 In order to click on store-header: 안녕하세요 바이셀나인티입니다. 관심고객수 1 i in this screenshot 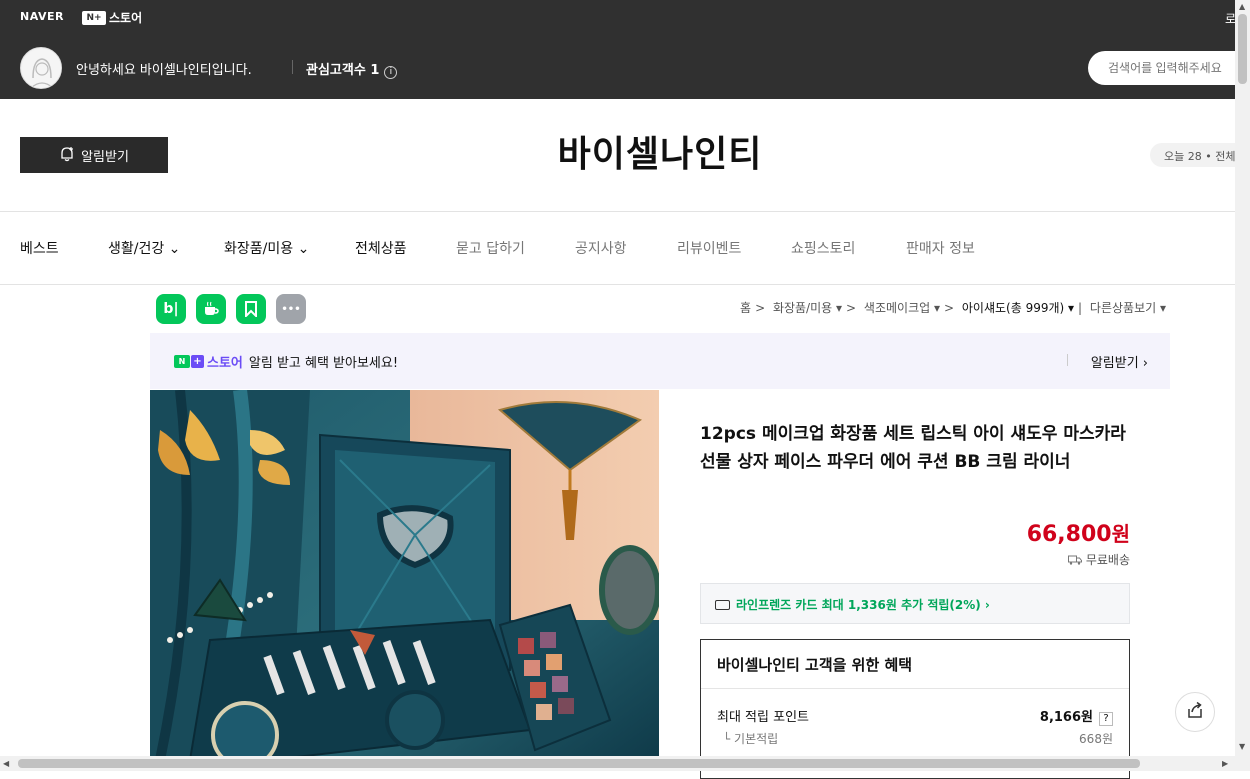, I will do `click(625, 67)`.